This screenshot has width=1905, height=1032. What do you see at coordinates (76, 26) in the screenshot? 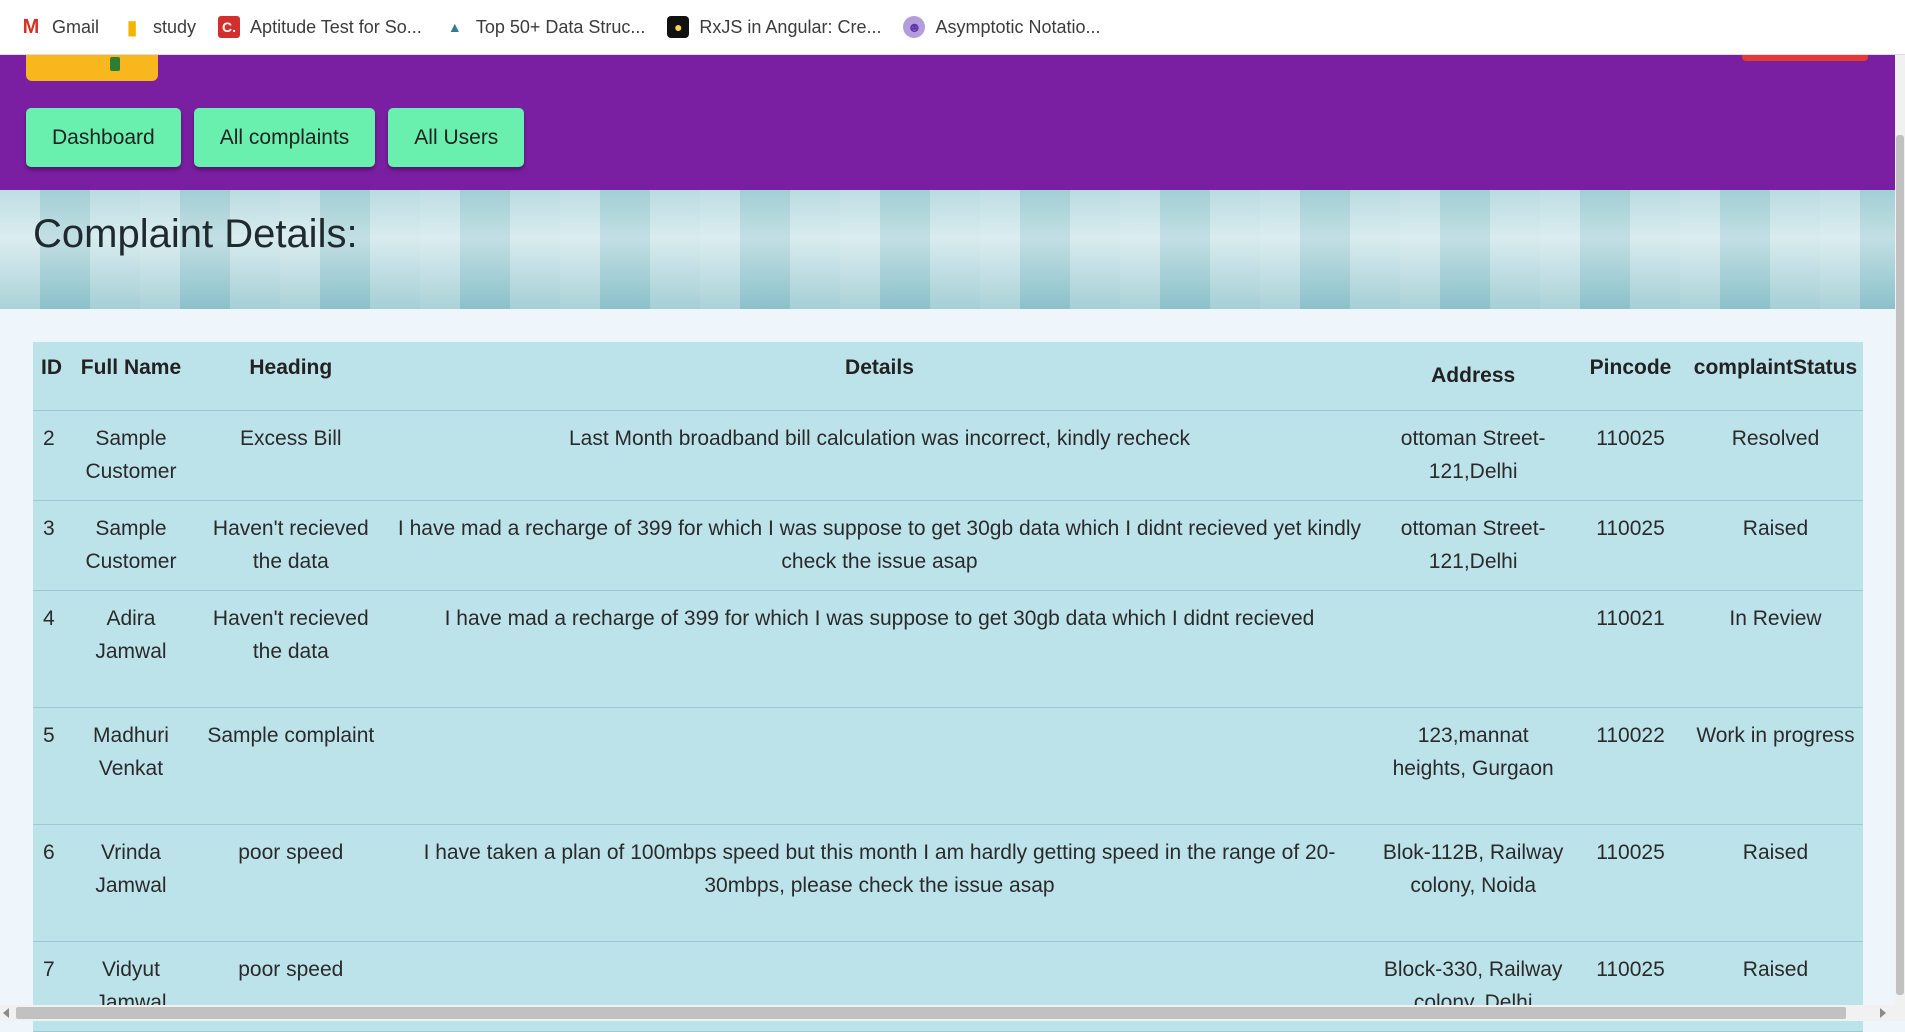
I see `bookmark-label: Gmail` at bounding box center [76, 26].